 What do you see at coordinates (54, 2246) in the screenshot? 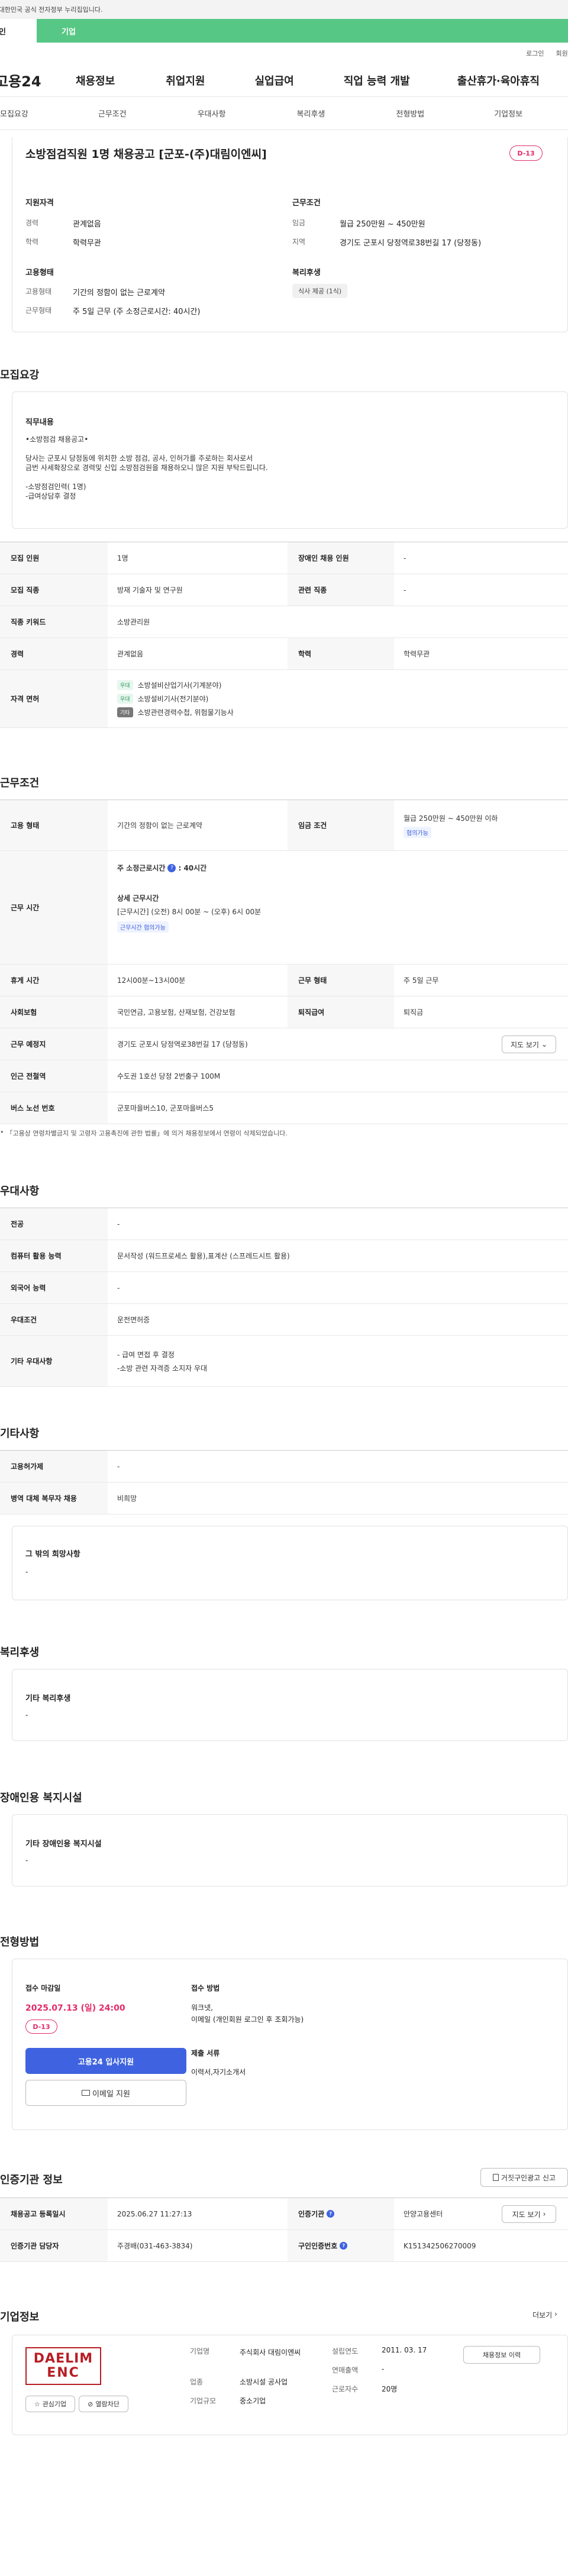
I see `row-label: 인증기관 담당자` at bounding box center [54, 2246].